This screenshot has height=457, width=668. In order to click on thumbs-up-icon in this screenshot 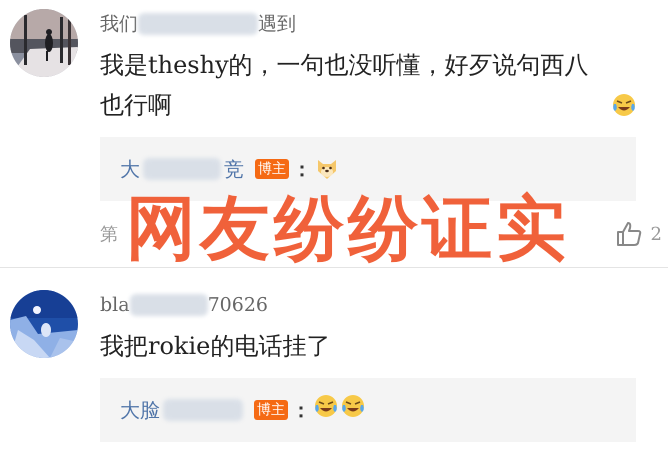, I will do `click(628, 234)`.